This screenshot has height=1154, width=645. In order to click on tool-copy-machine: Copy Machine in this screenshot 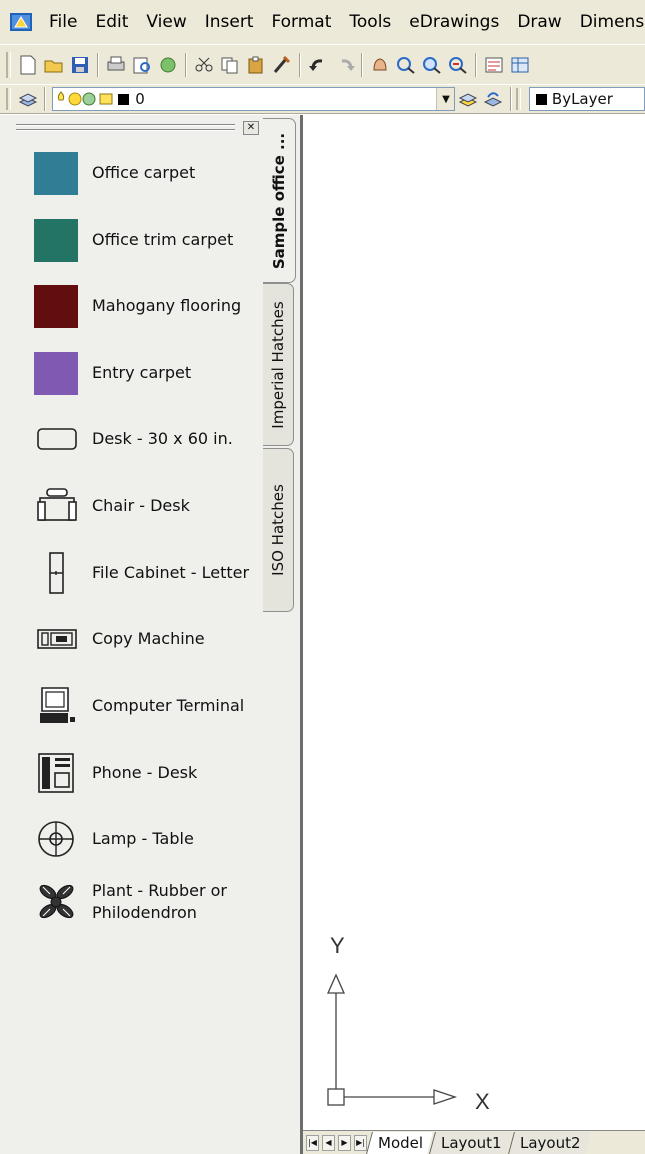, I will do `click(146, 639)`.